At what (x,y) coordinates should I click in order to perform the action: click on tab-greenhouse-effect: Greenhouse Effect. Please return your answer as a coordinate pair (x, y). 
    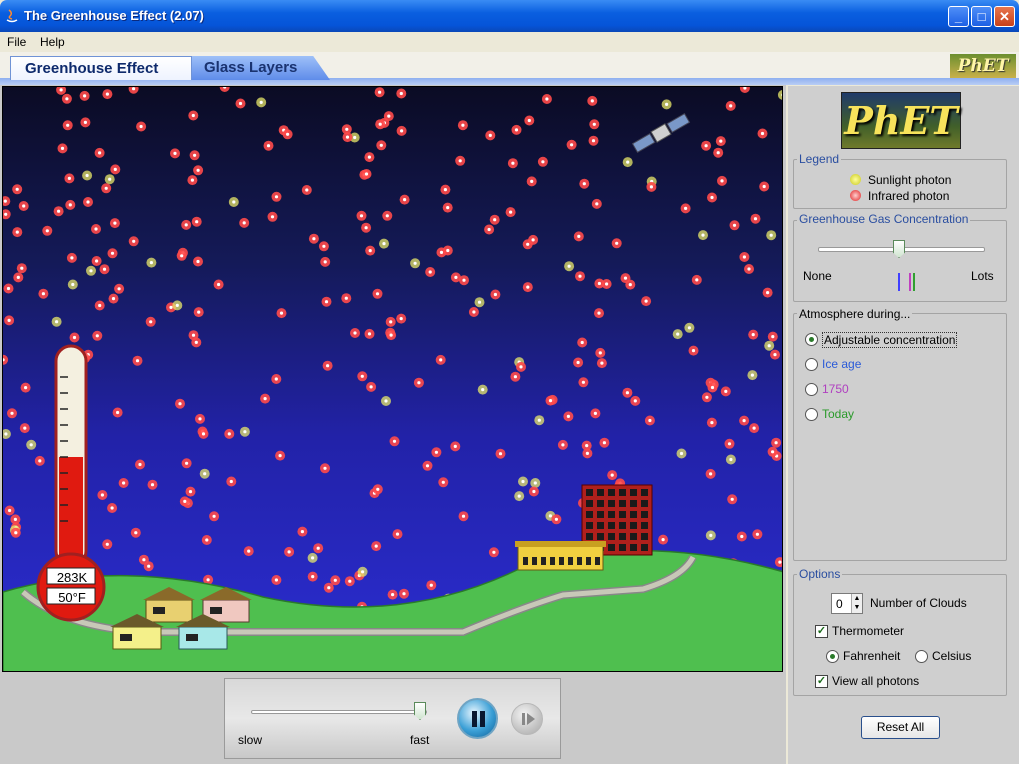
    Looking at the image, I should click on (101, 68).